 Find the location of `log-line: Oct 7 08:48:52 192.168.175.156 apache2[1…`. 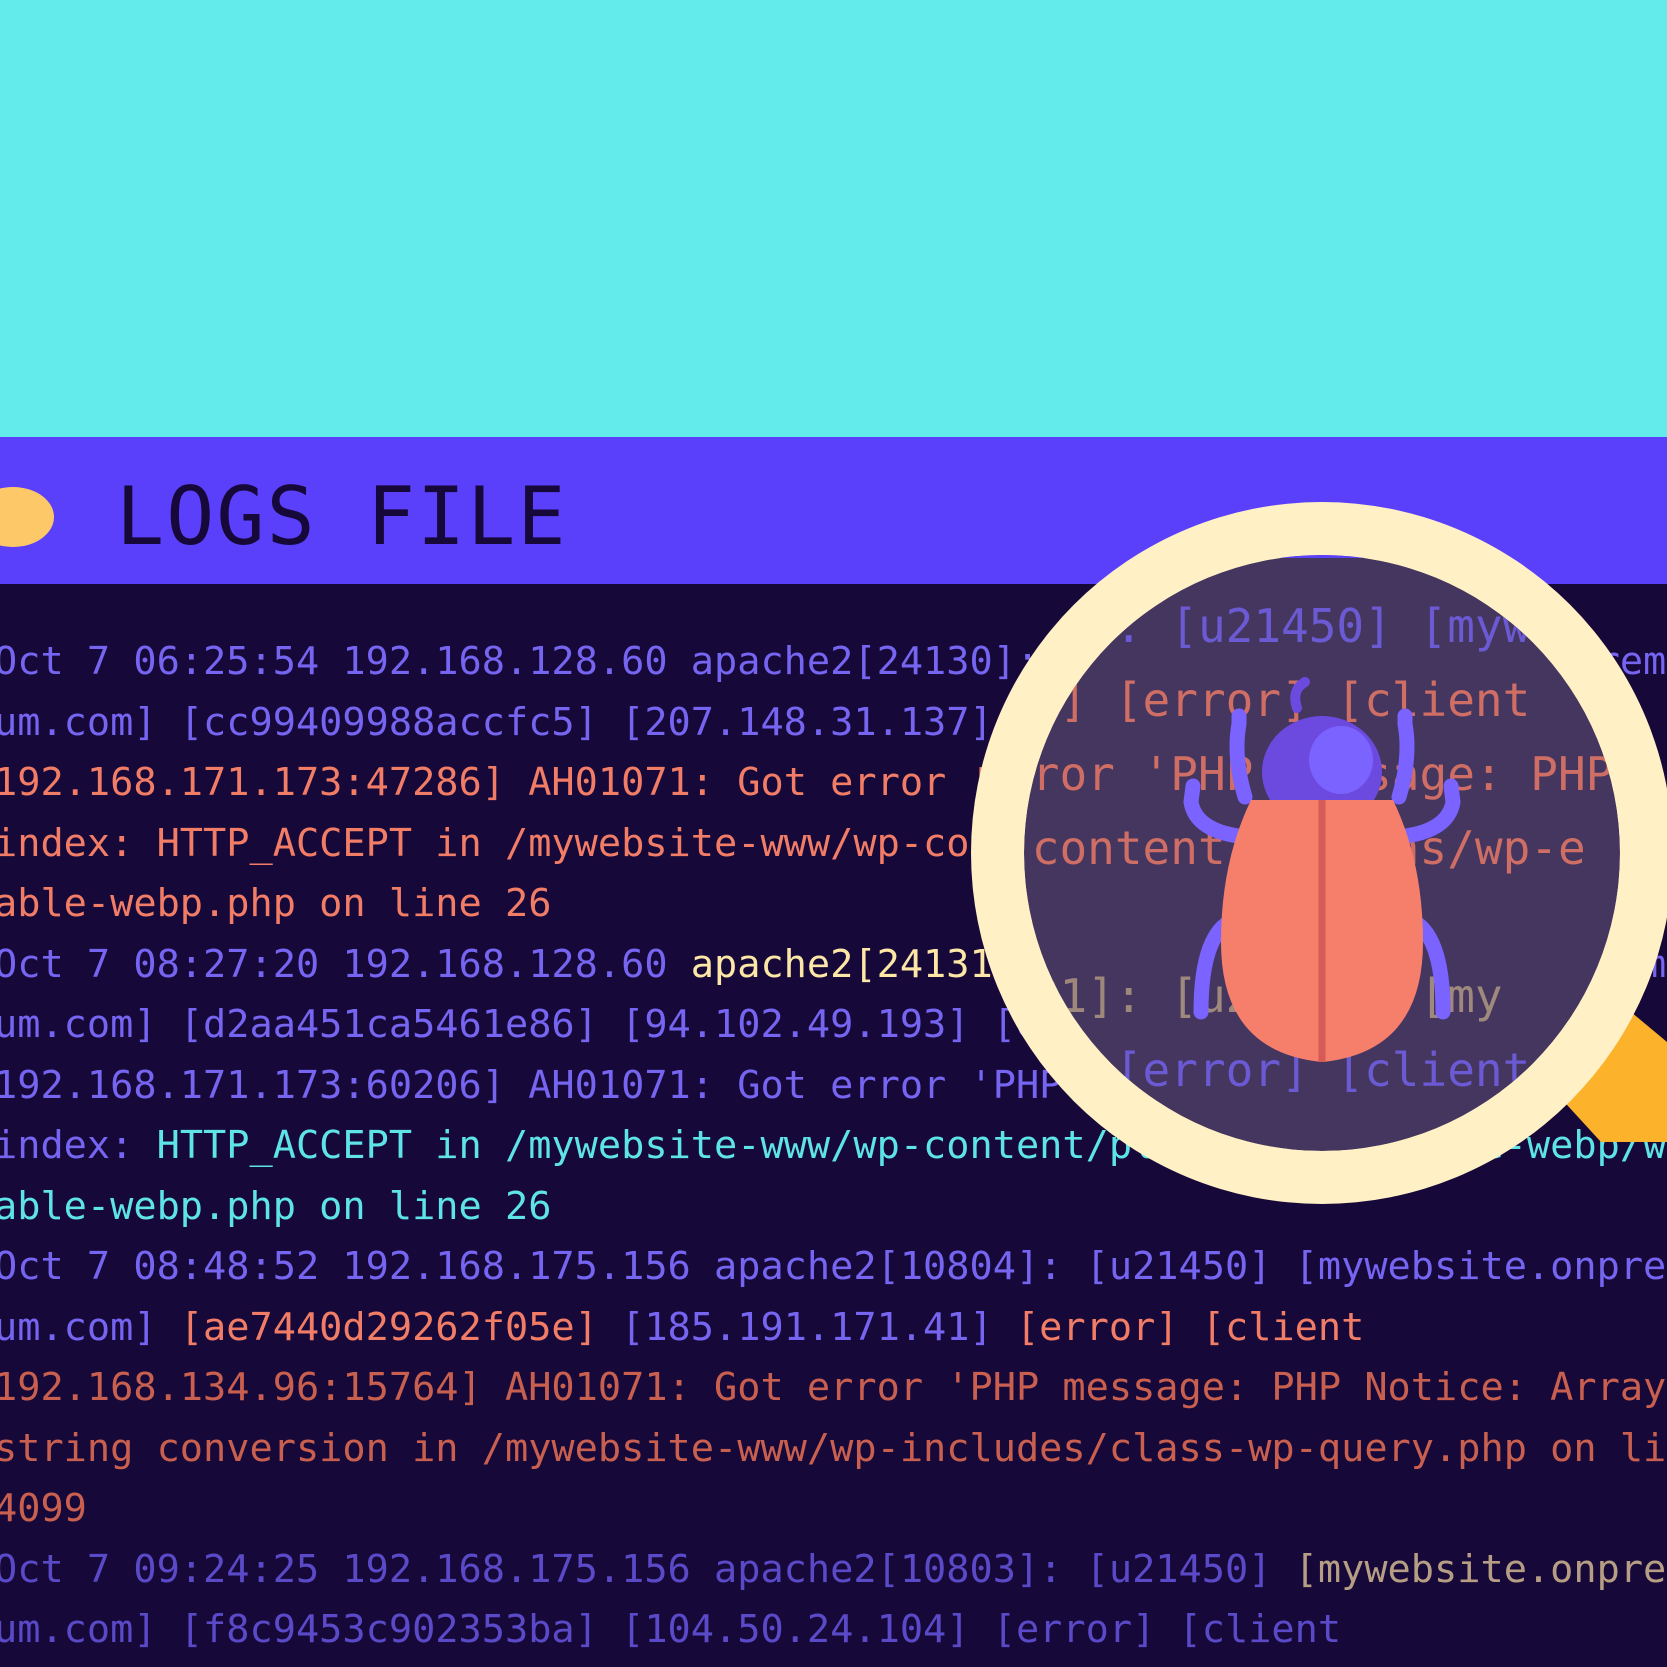

log-line: Oct 7 08:48:52 192.168.175.156 apache2[1… is located at coordinates (833, 1267).